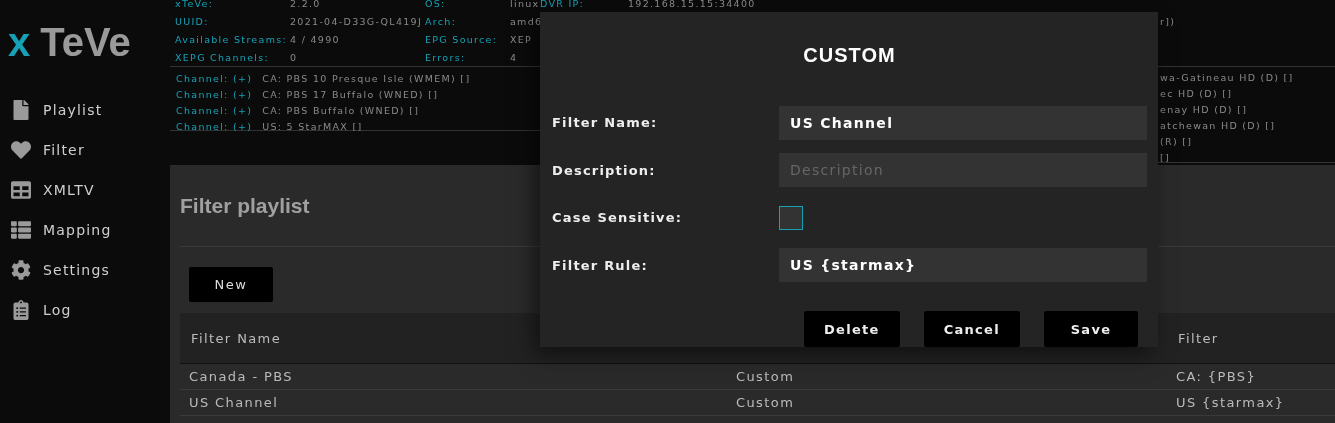  I want to click on log-text: ec HD (D) [], so click(1197, 93).